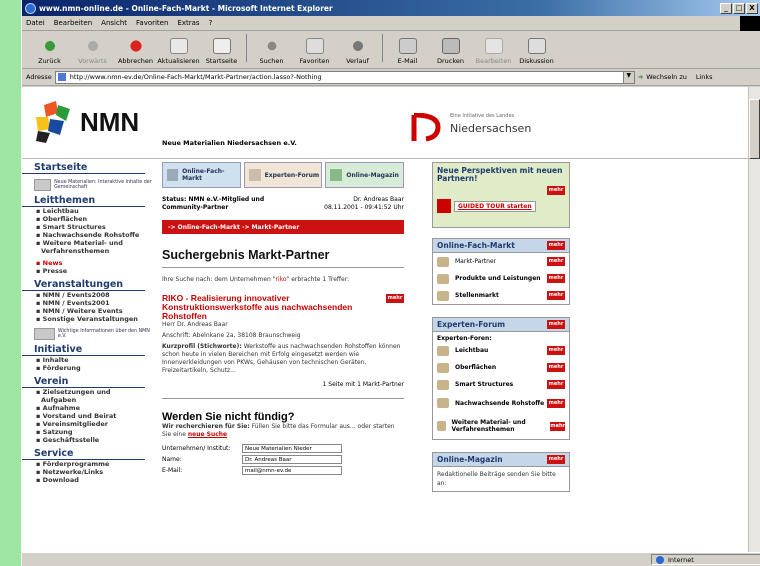 The image size is (760, 566). Describe the element at coordinates (178, 51) in the screenshot. I see `refresh-button: Aktualisieren` at that location.